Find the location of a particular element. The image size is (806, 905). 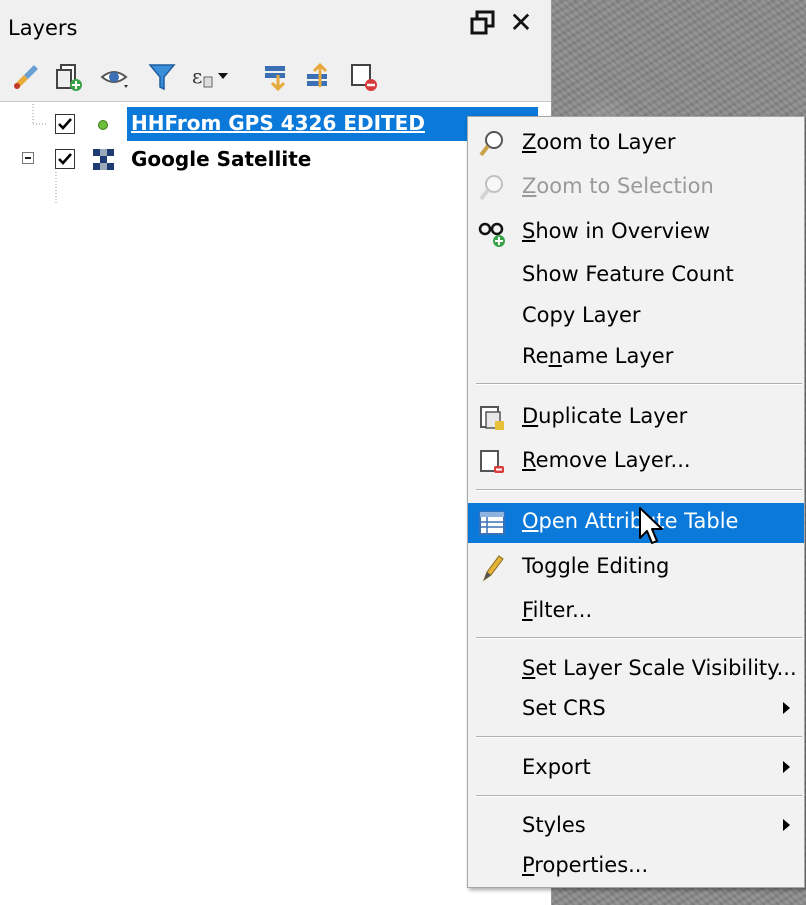

mouse-cursor-icon is located at coordinates (651, 525).